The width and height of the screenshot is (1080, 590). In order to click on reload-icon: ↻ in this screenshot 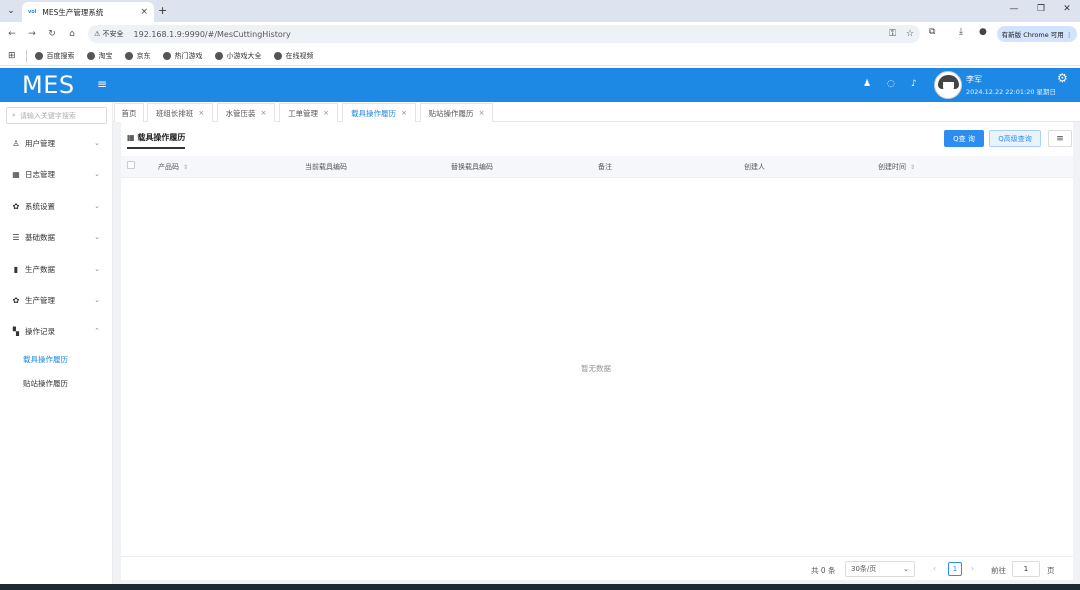, I will do `click(52, 34)`.